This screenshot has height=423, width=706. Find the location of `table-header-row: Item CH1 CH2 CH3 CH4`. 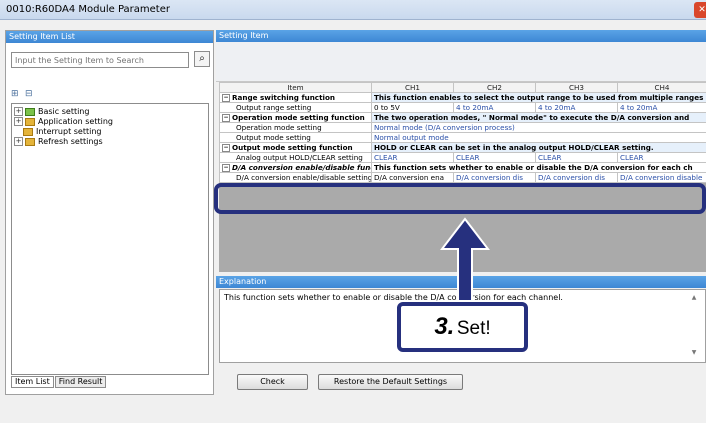

table-header-row: Item CH1 CH2 CH3 CH4 is located at coordinates (462, 87).